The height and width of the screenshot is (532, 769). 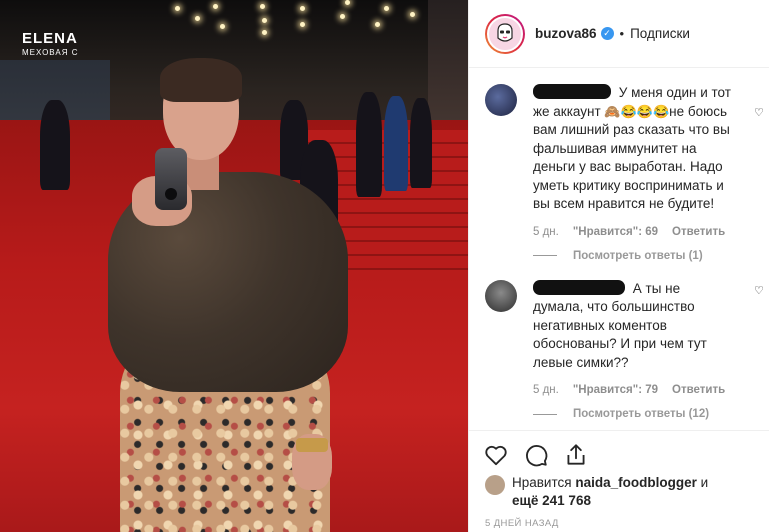 I want to click on likes-text: Нравится naida_foodblogger и ещё 241 768, so click(x=610, y=492).